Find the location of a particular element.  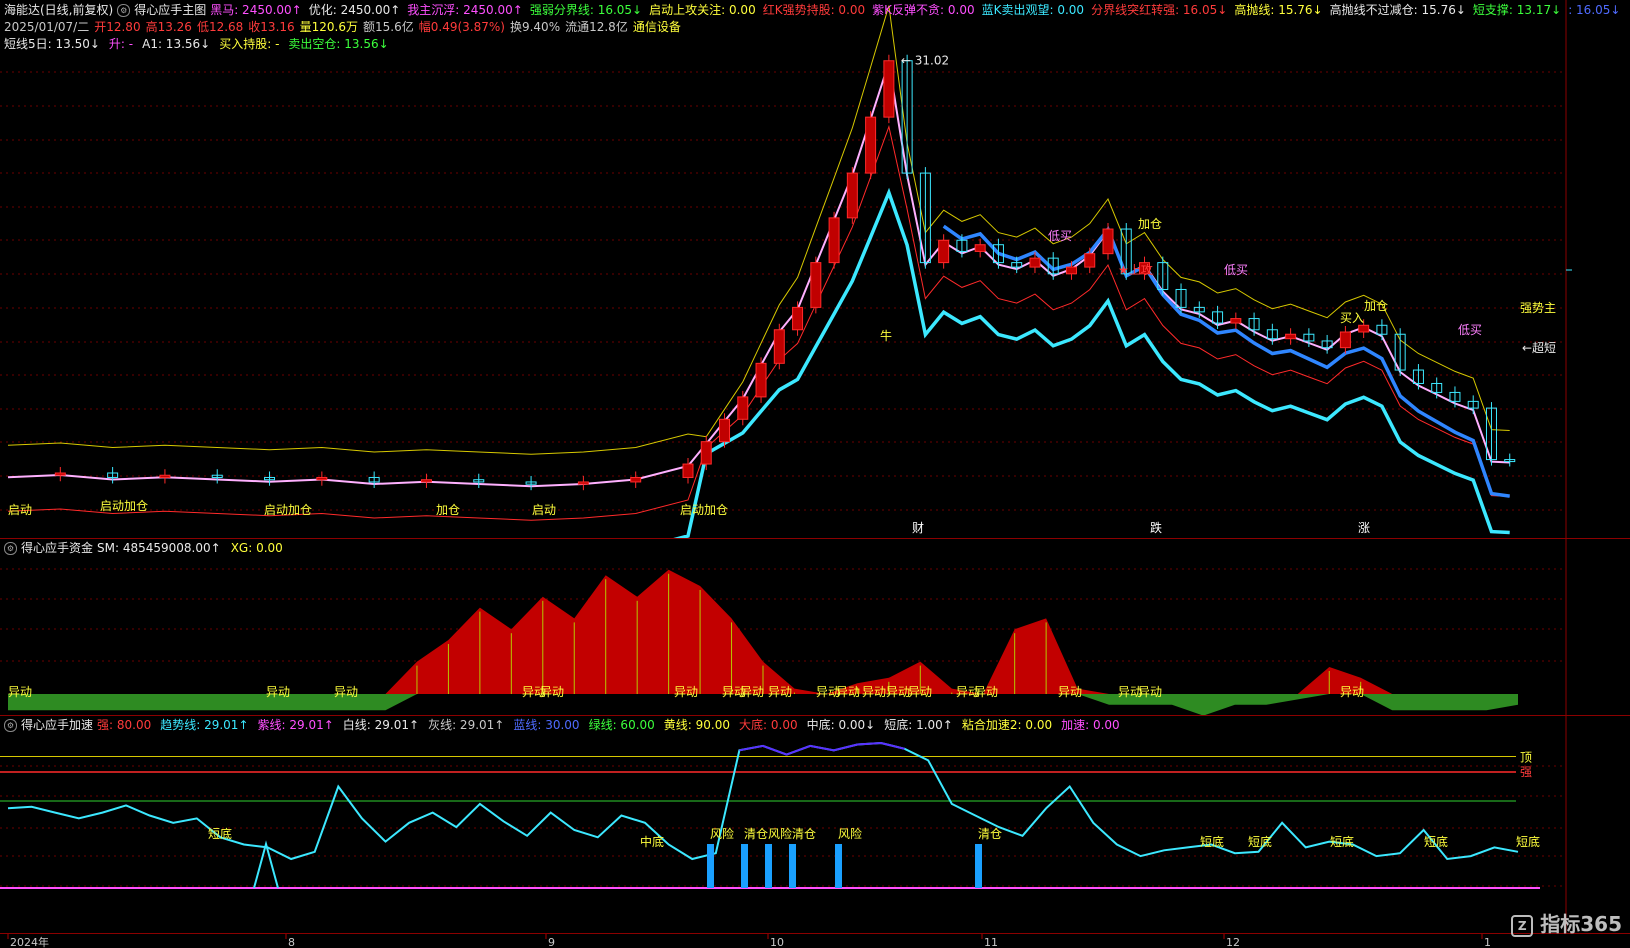

accel-value-10: 短底: 1.00↑ is located at coordinates (918, 725).